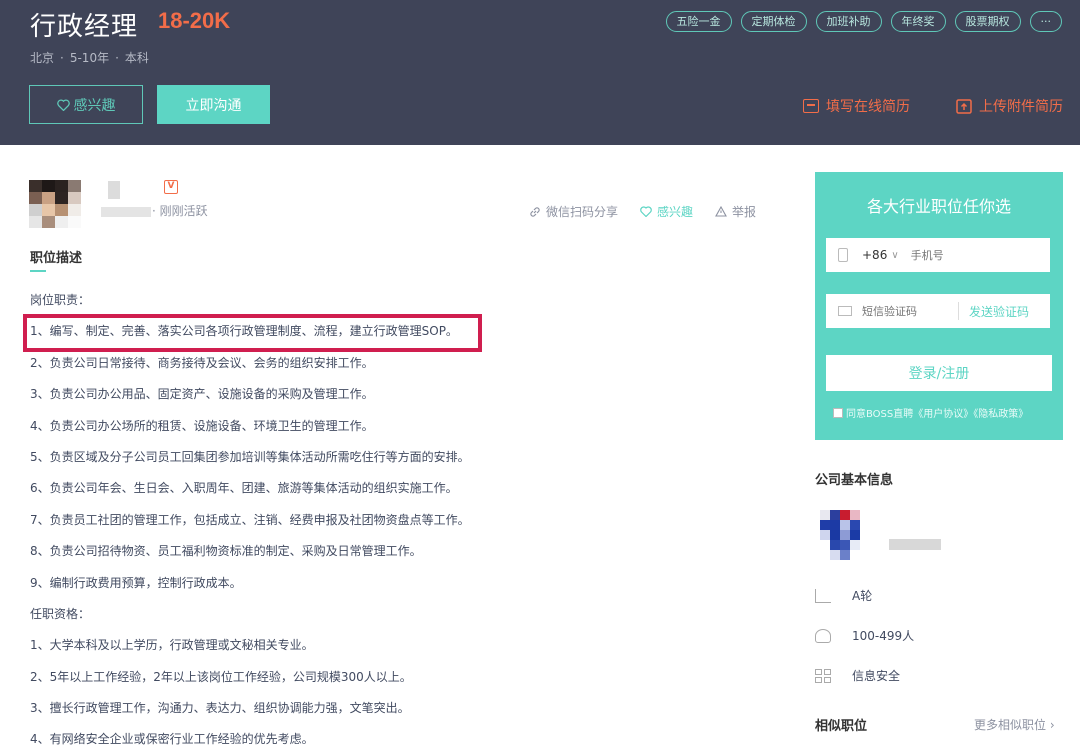 The width and height of the screenshot is (1080, 756). What do you see at coordinates (202, 362) in the screenshot?
I see `responsibility-item: 2、负责公司日常接待、商务接待及会议、会务的组织安排工作。` at bounding box center [202, 362].